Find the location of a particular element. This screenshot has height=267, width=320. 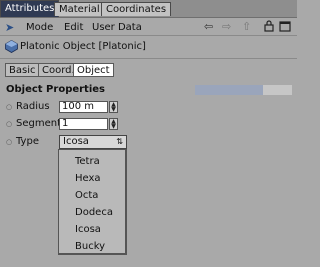

pointer-arrow-icon: ➤ is located at coordinates (9, 27).